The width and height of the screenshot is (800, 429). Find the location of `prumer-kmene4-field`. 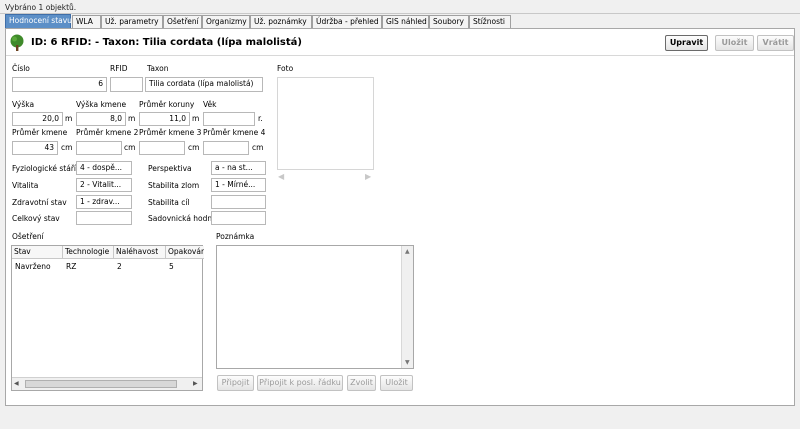

prumer-kmene4-field is located at coordinates (226, 148).